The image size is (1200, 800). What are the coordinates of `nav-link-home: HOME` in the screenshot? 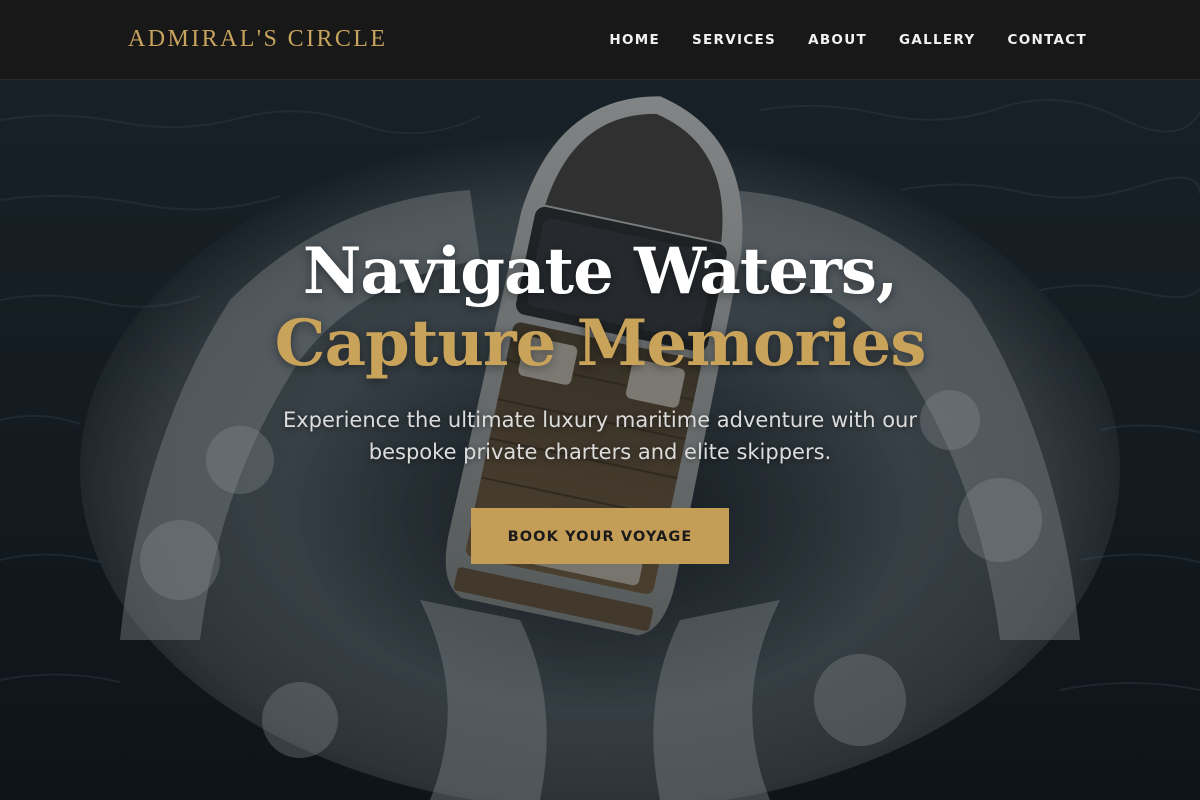 It's located at (634, 40).